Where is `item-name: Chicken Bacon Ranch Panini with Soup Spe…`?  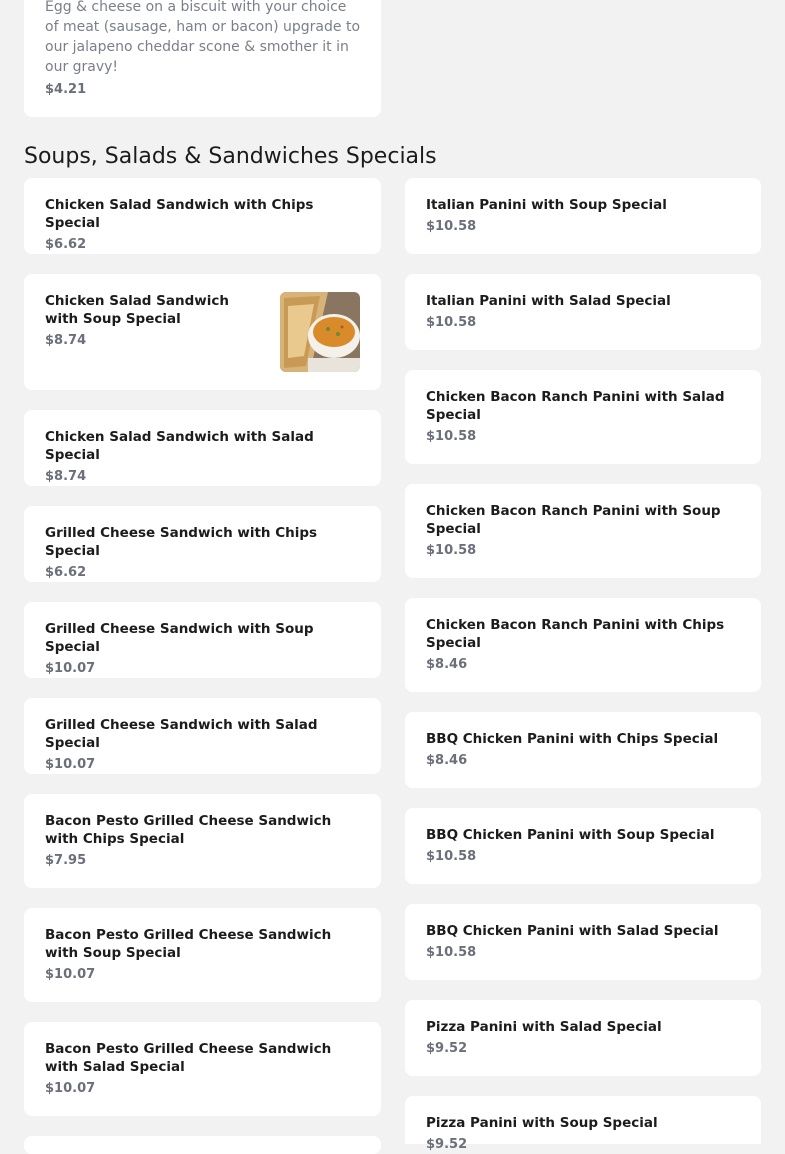 item-name: Chicken Bacon Ranch Panini with Soup Spe… is located at coordinates (573, 520).